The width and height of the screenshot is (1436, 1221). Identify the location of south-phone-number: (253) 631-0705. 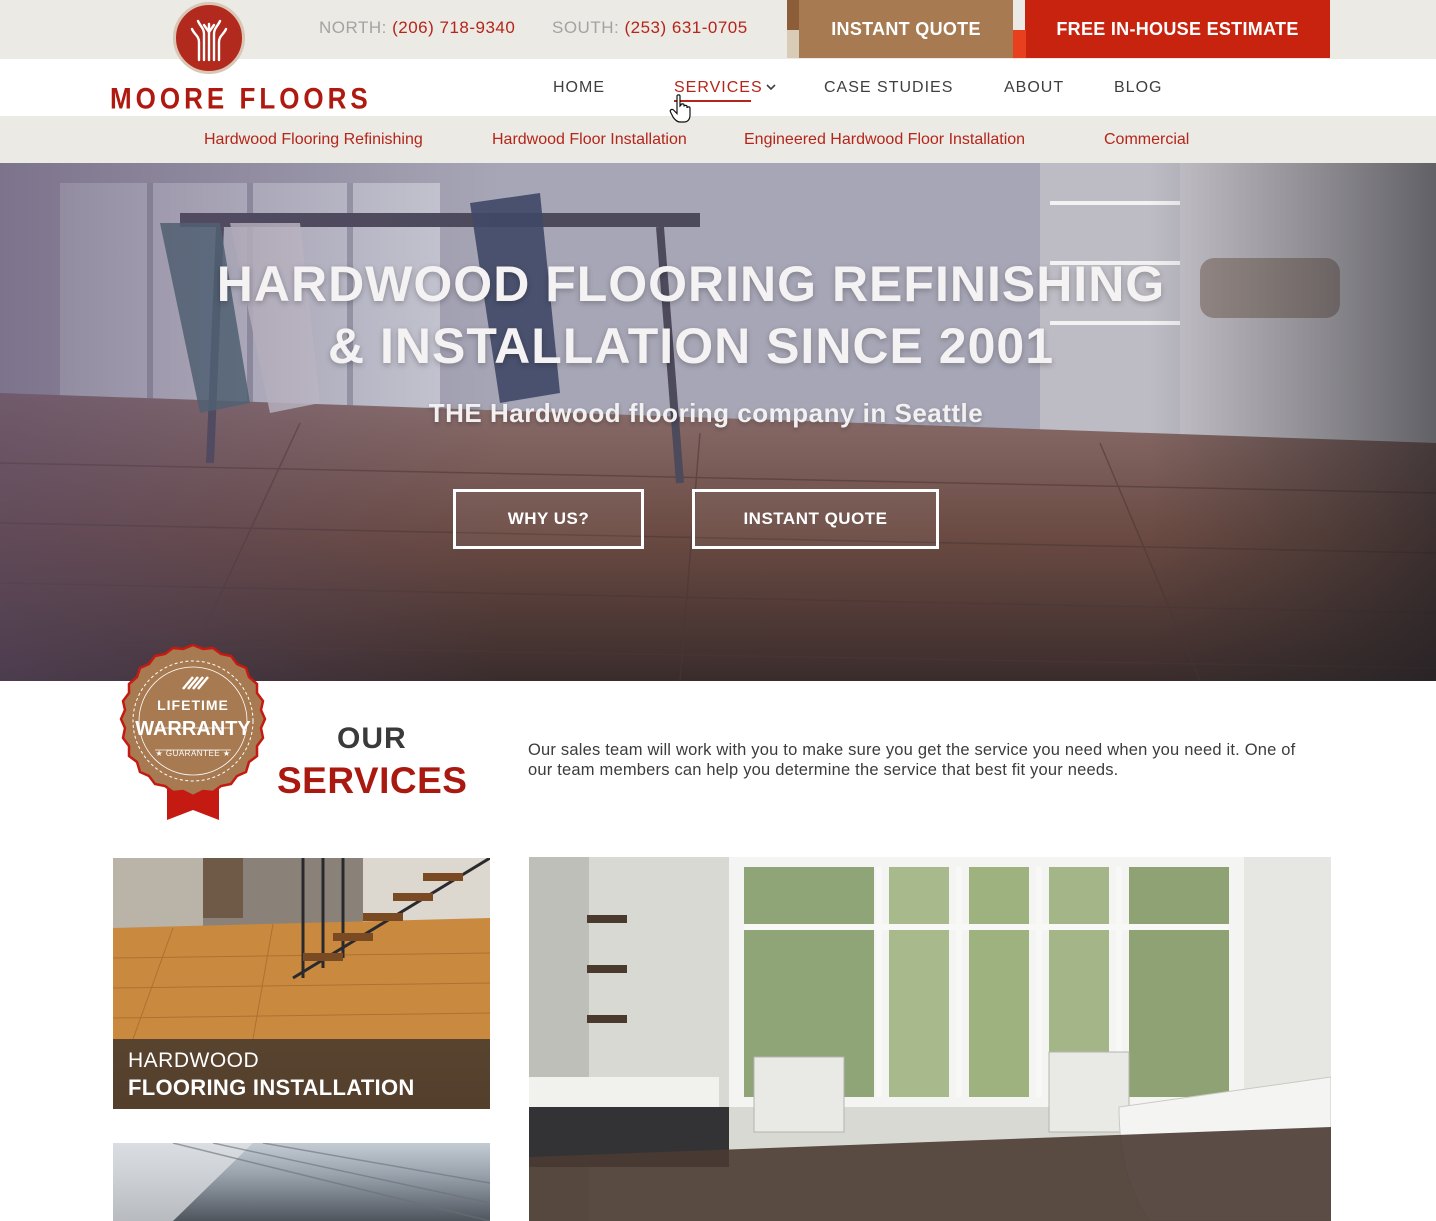
(685, 27).